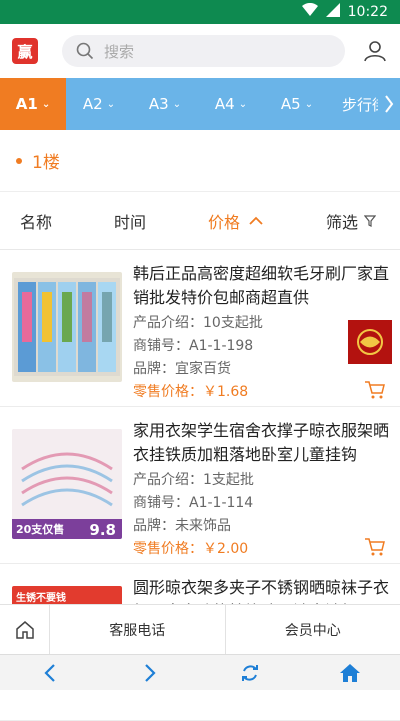  I want to click on floor-label: 1楼, so click(46, 160).